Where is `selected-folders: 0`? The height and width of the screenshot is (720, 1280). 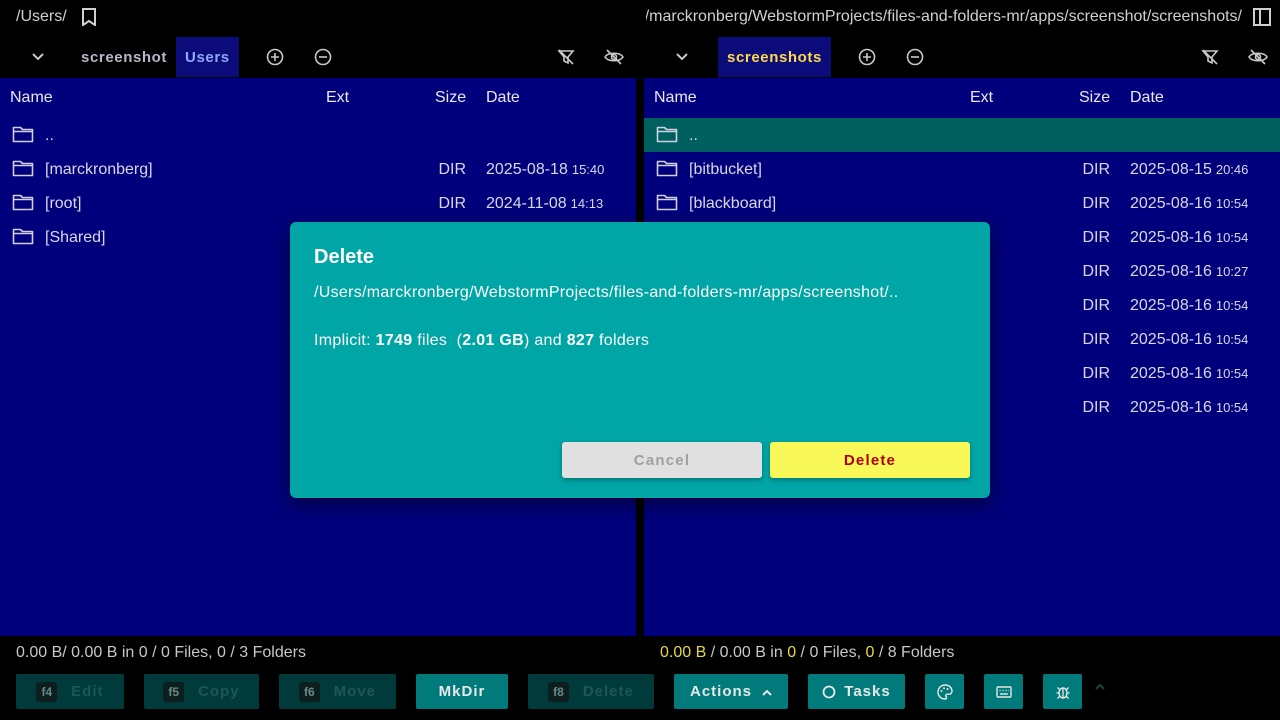
selected-folders: 0 is located at coordinates (221, 652).